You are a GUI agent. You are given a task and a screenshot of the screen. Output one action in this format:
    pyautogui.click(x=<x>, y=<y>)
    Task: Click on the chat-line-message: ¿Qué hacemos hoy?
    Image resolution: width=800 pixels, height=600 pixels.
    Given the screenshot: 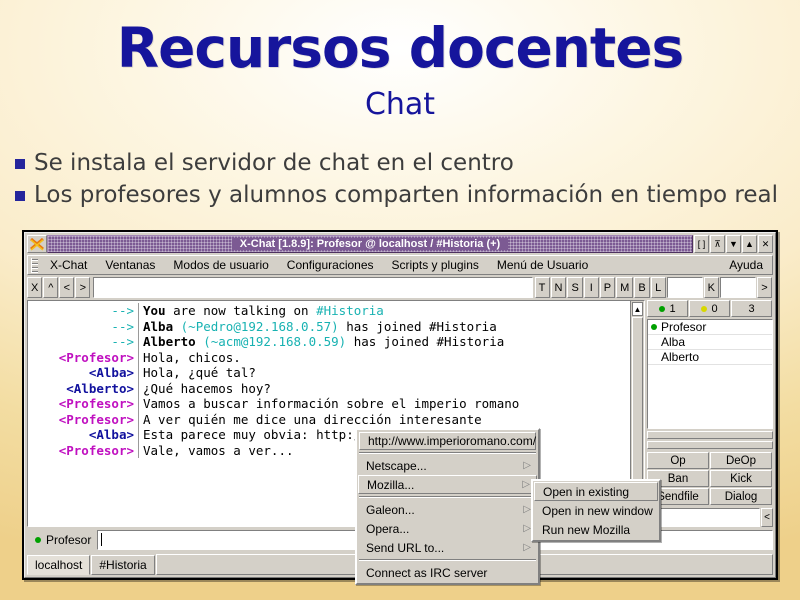 What is the action you would take?
    pyautogui.click(x=207, y=388)
    